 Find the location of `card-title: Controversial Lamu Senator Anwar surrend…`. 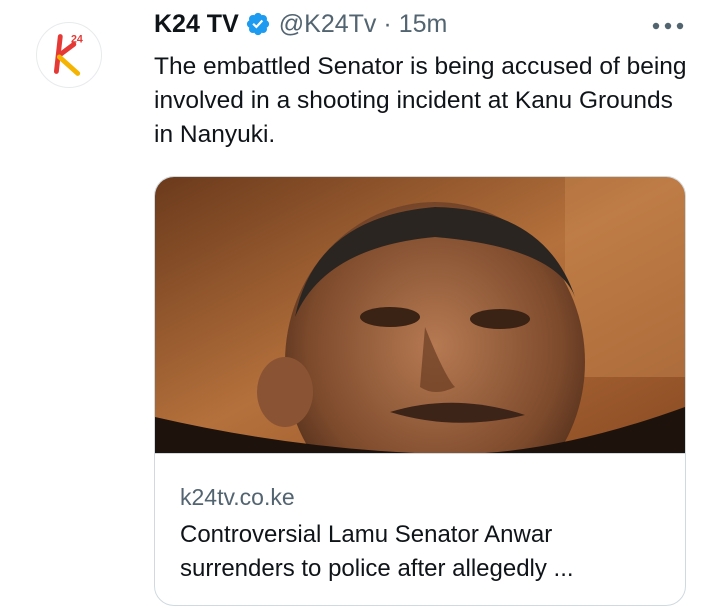

card-title: Controversial Lamu Senator Anwar surrend… is located at coordinates (422, 552).